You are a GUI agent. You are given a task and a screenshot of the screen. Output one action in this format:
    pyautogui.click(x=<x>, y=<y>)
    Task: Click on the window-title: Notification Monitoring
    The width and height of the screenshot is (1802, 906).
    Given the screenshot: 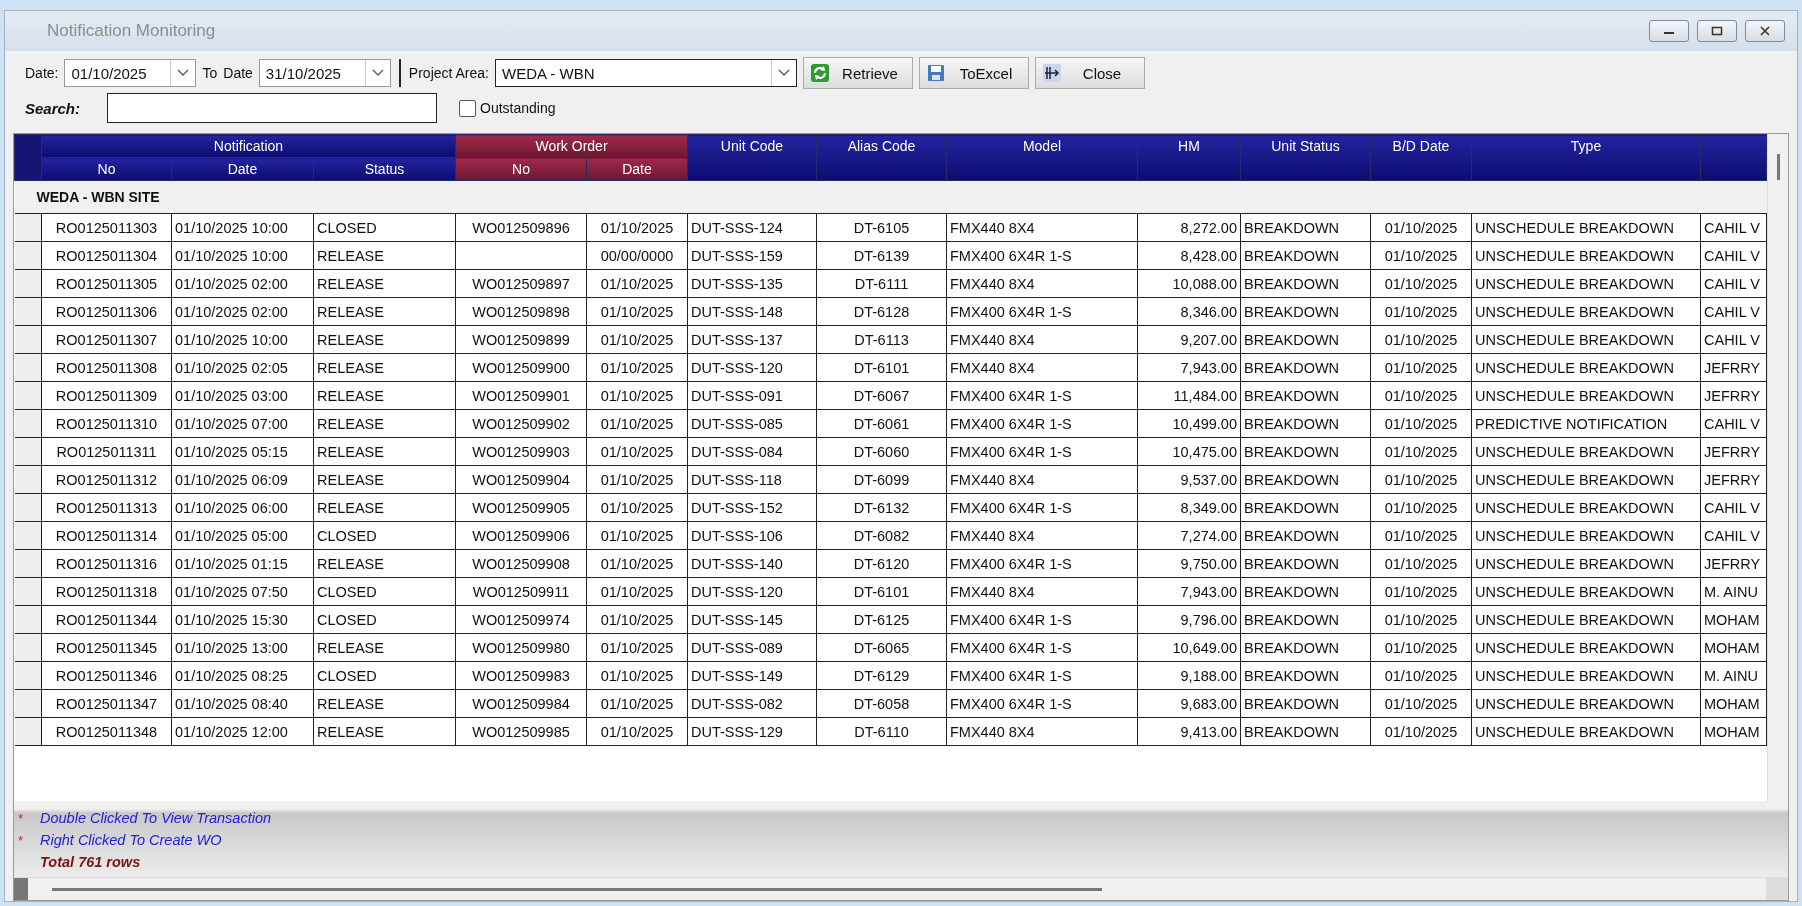 What is the action you would take?
    pyautogui.click(x=131, y=31)
    